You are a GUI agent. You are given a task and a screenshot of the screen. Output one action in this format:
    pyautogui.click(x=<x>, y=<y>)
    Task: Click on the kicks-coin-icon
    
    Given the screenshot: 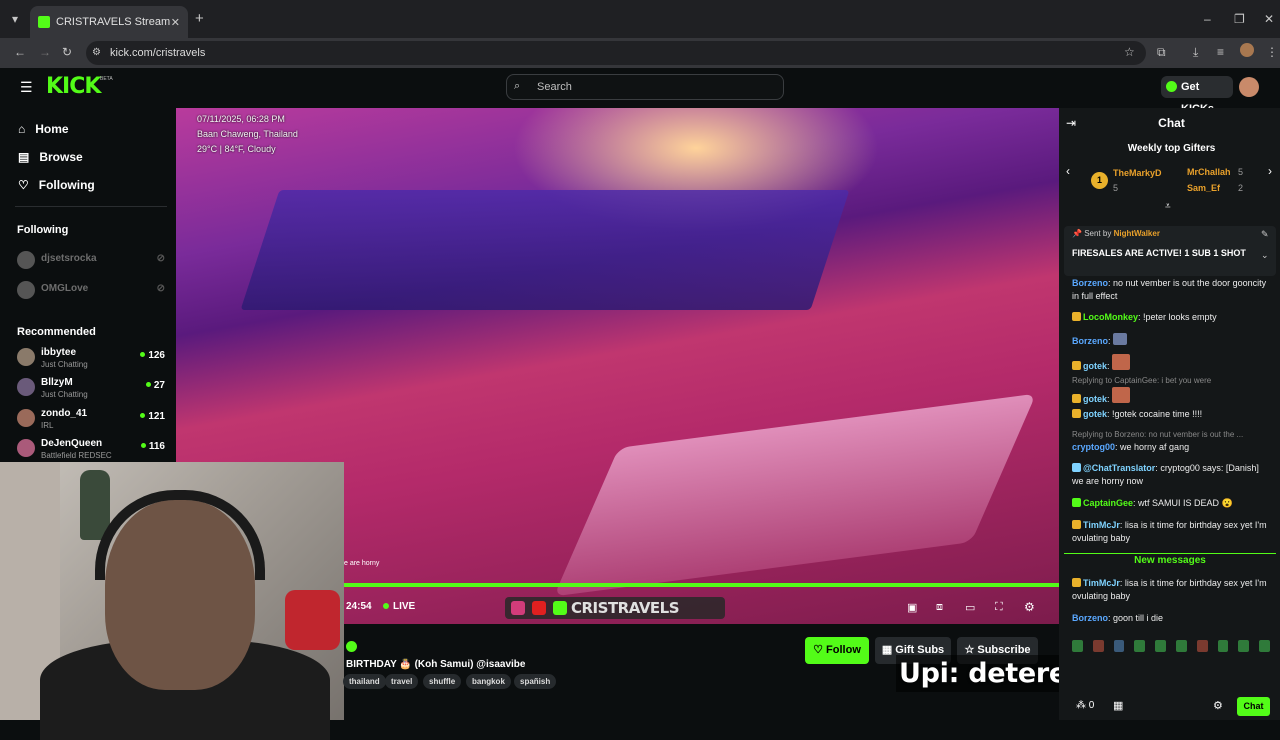 What is the action you would take?
    pyautogui.click(x=1171, y=86)
    